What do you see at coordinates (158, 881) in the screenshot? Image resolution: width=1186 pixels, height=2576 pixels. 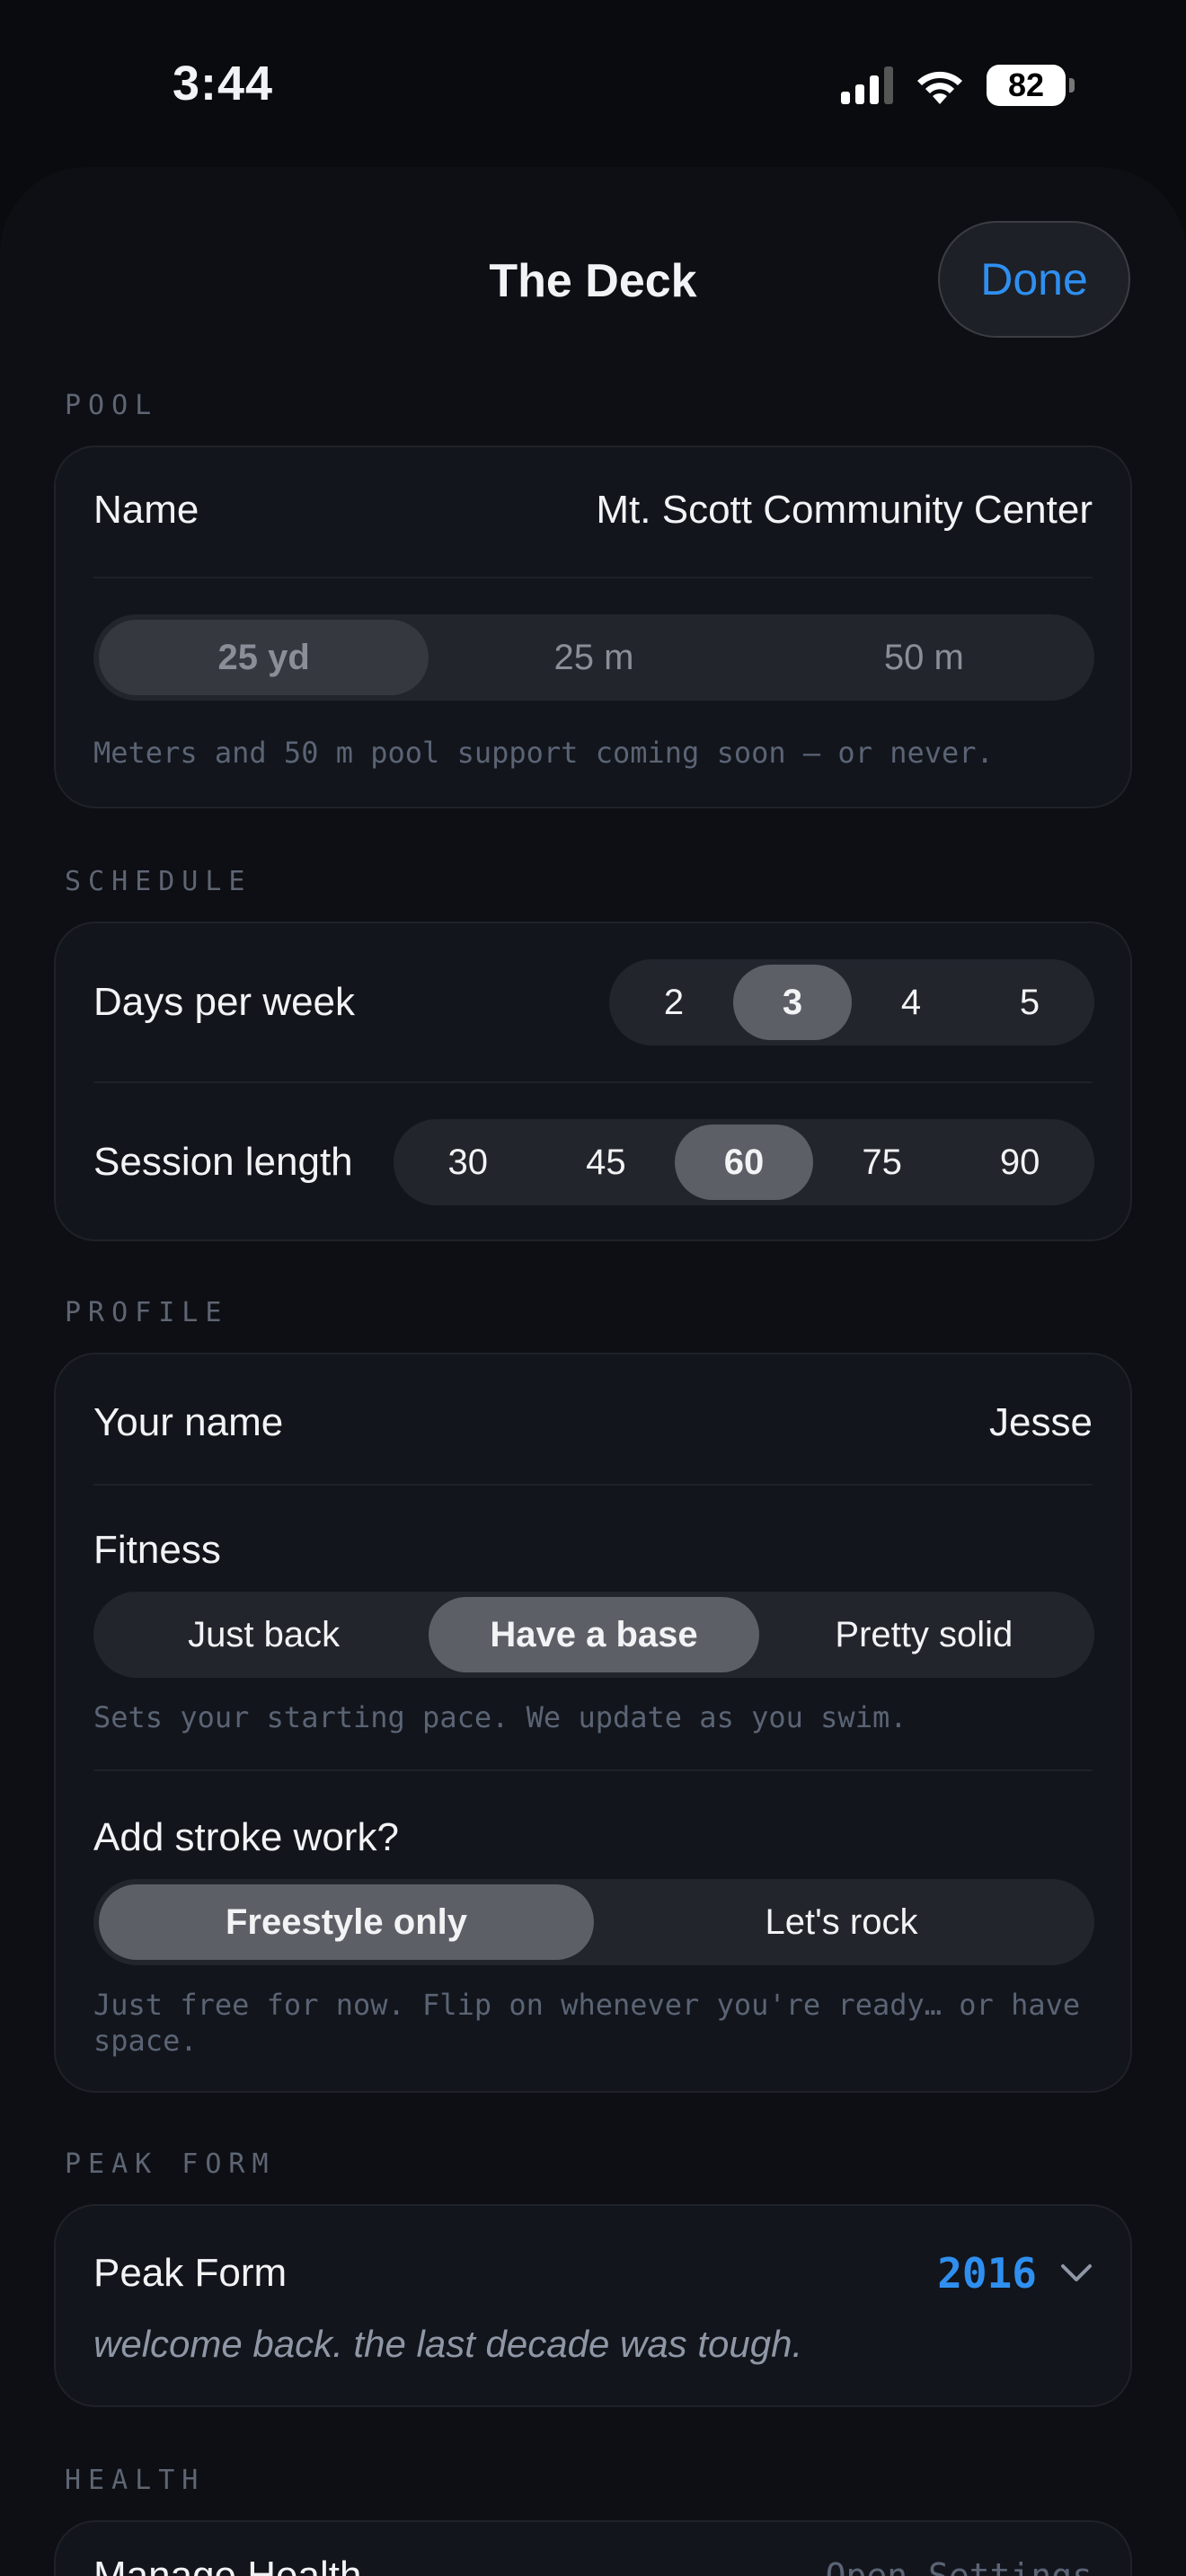 I see `section-label-schedule: SCHEDULE` at bounding box center [158, 881].